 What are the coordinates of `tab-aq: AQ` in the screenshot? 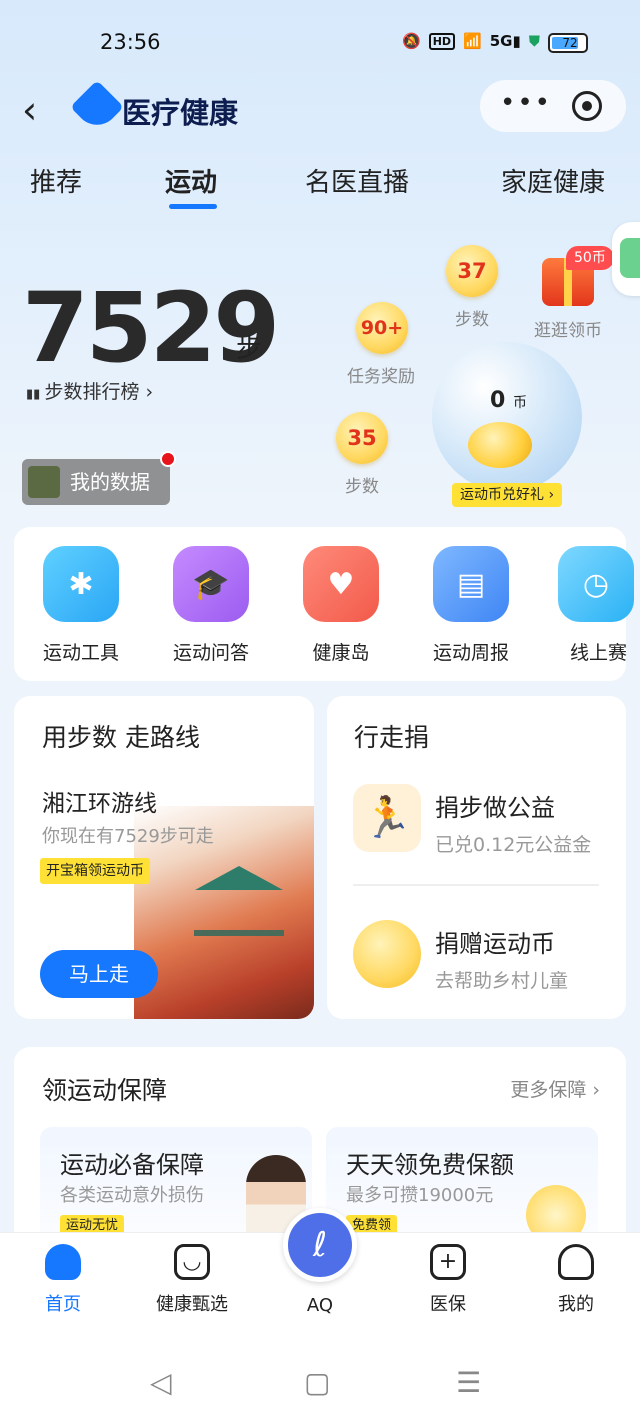 It's located at (320, 1305).